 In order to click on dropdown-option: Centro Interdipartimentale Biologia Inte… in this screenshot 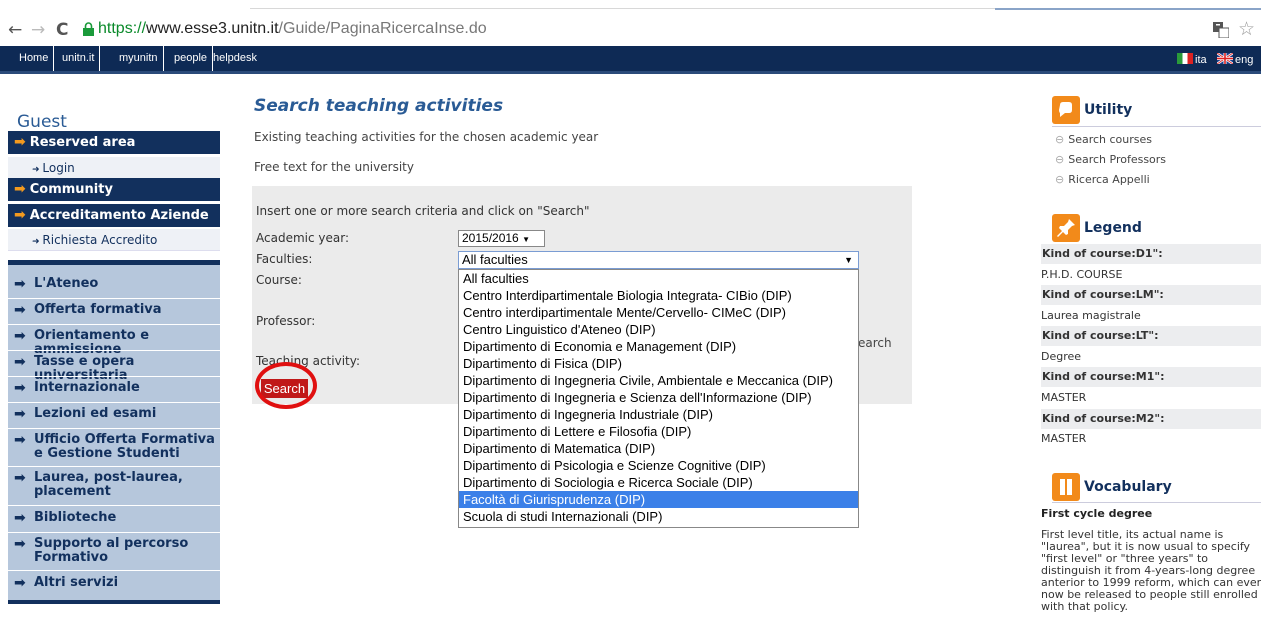, I will do `click(658, 295)`.